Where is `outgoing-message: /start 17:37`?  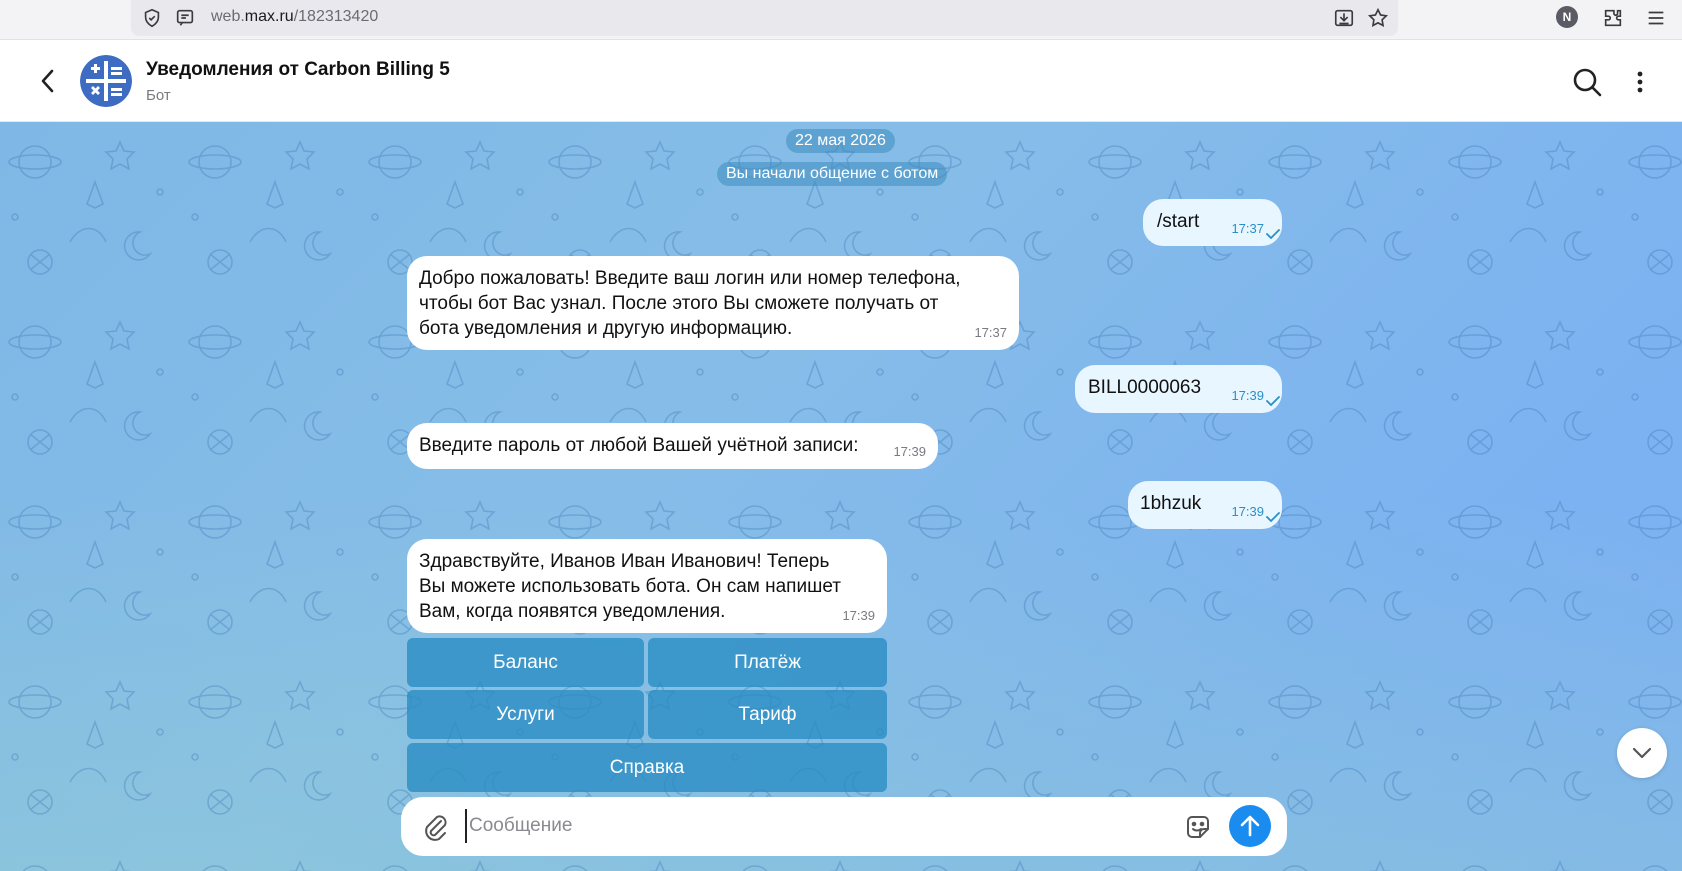 outgoing-message: /start 17:37 is located at coordinates (1212, 222).